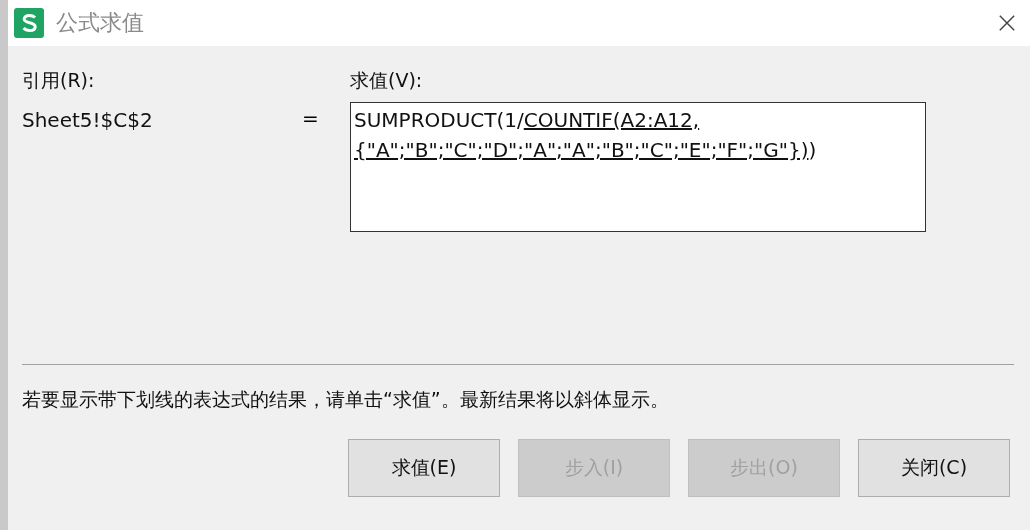 This screenshot has width=1030, height=530. I want to click on close-icon, so click(1007, 23).